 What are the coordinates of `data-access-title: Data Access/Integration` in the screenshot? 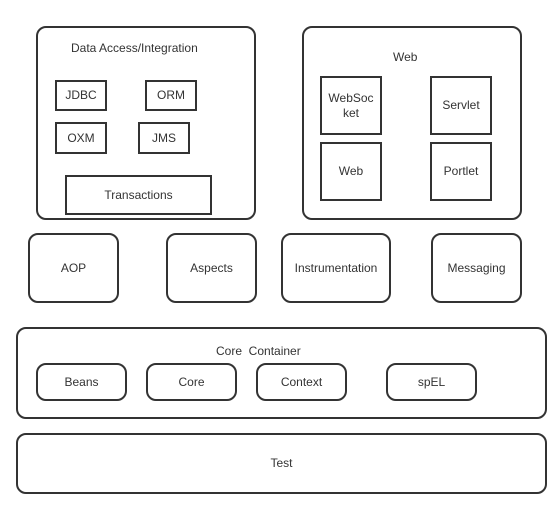 It's located at (134, 48).